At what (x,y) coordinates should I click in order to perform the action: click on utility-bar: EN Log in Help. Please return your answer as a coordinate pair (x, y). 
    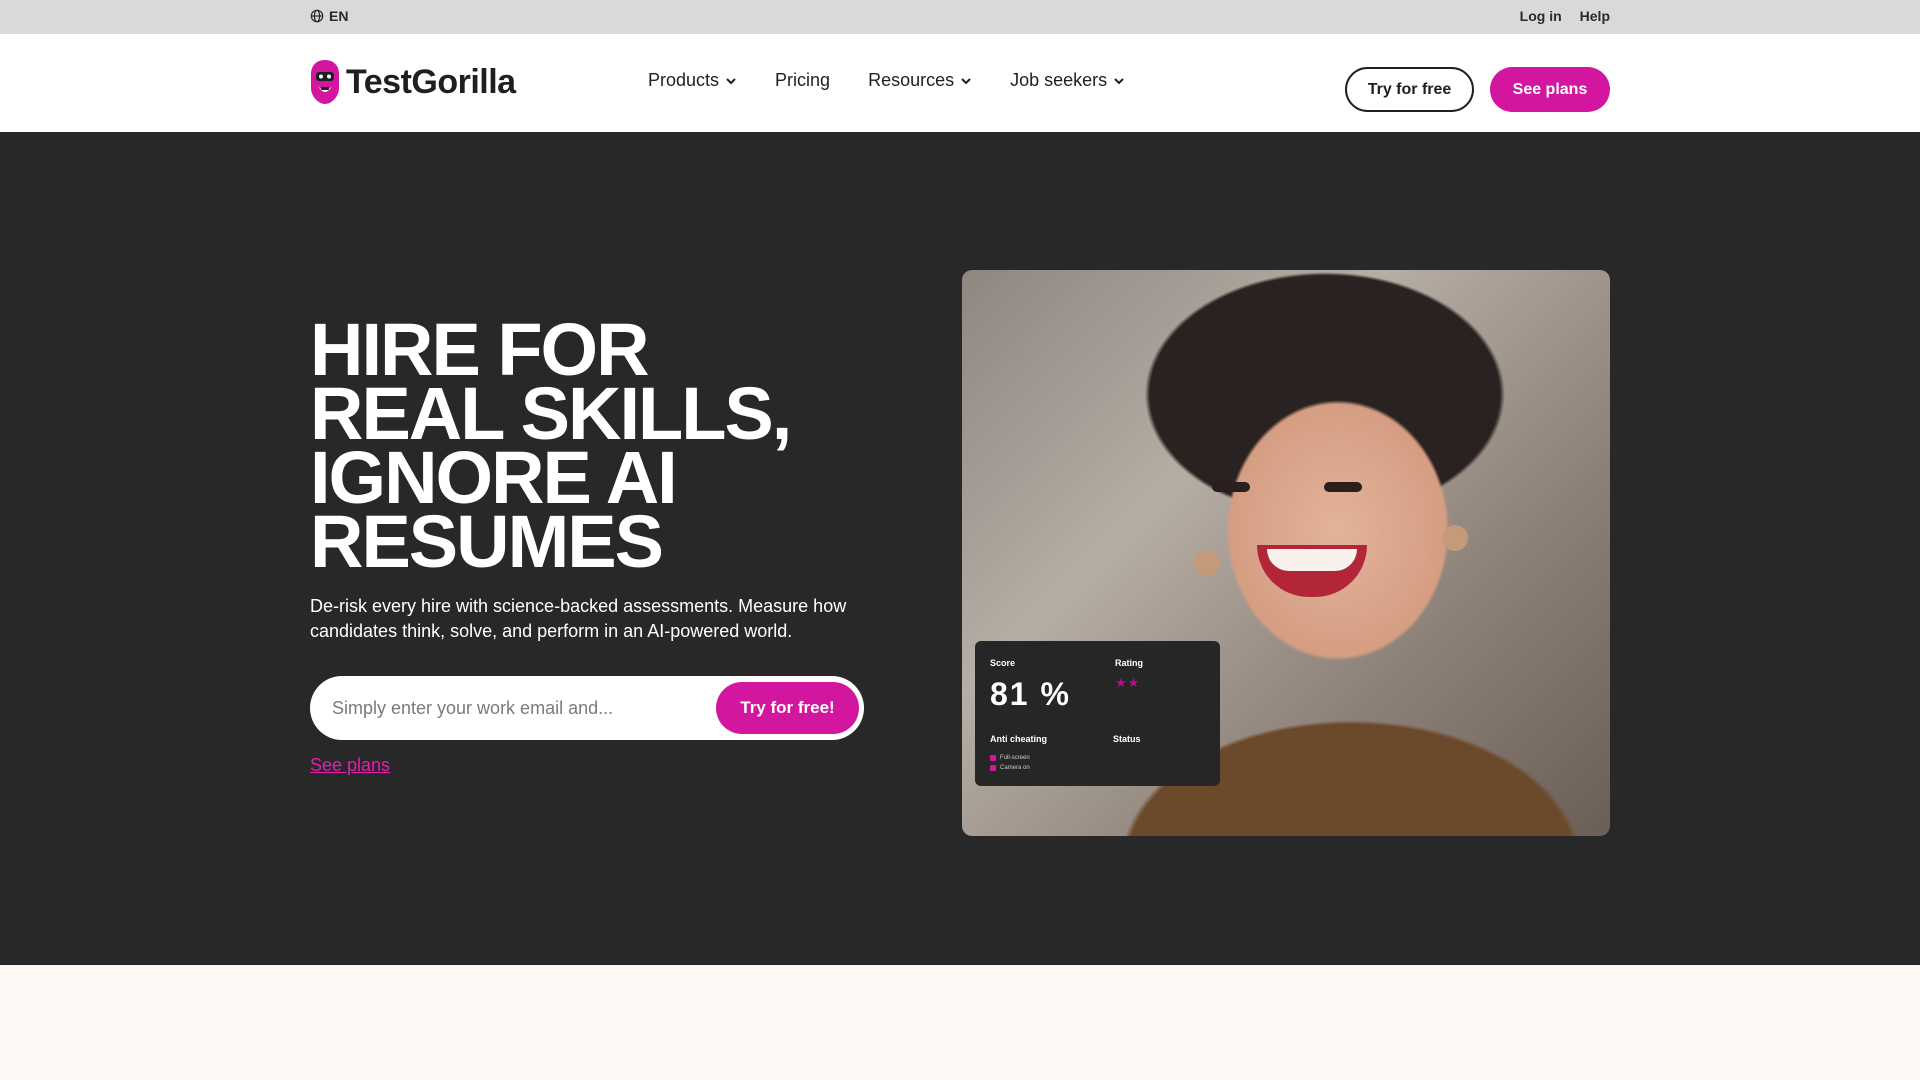
    Looking at the image, I should click on (960, 17).